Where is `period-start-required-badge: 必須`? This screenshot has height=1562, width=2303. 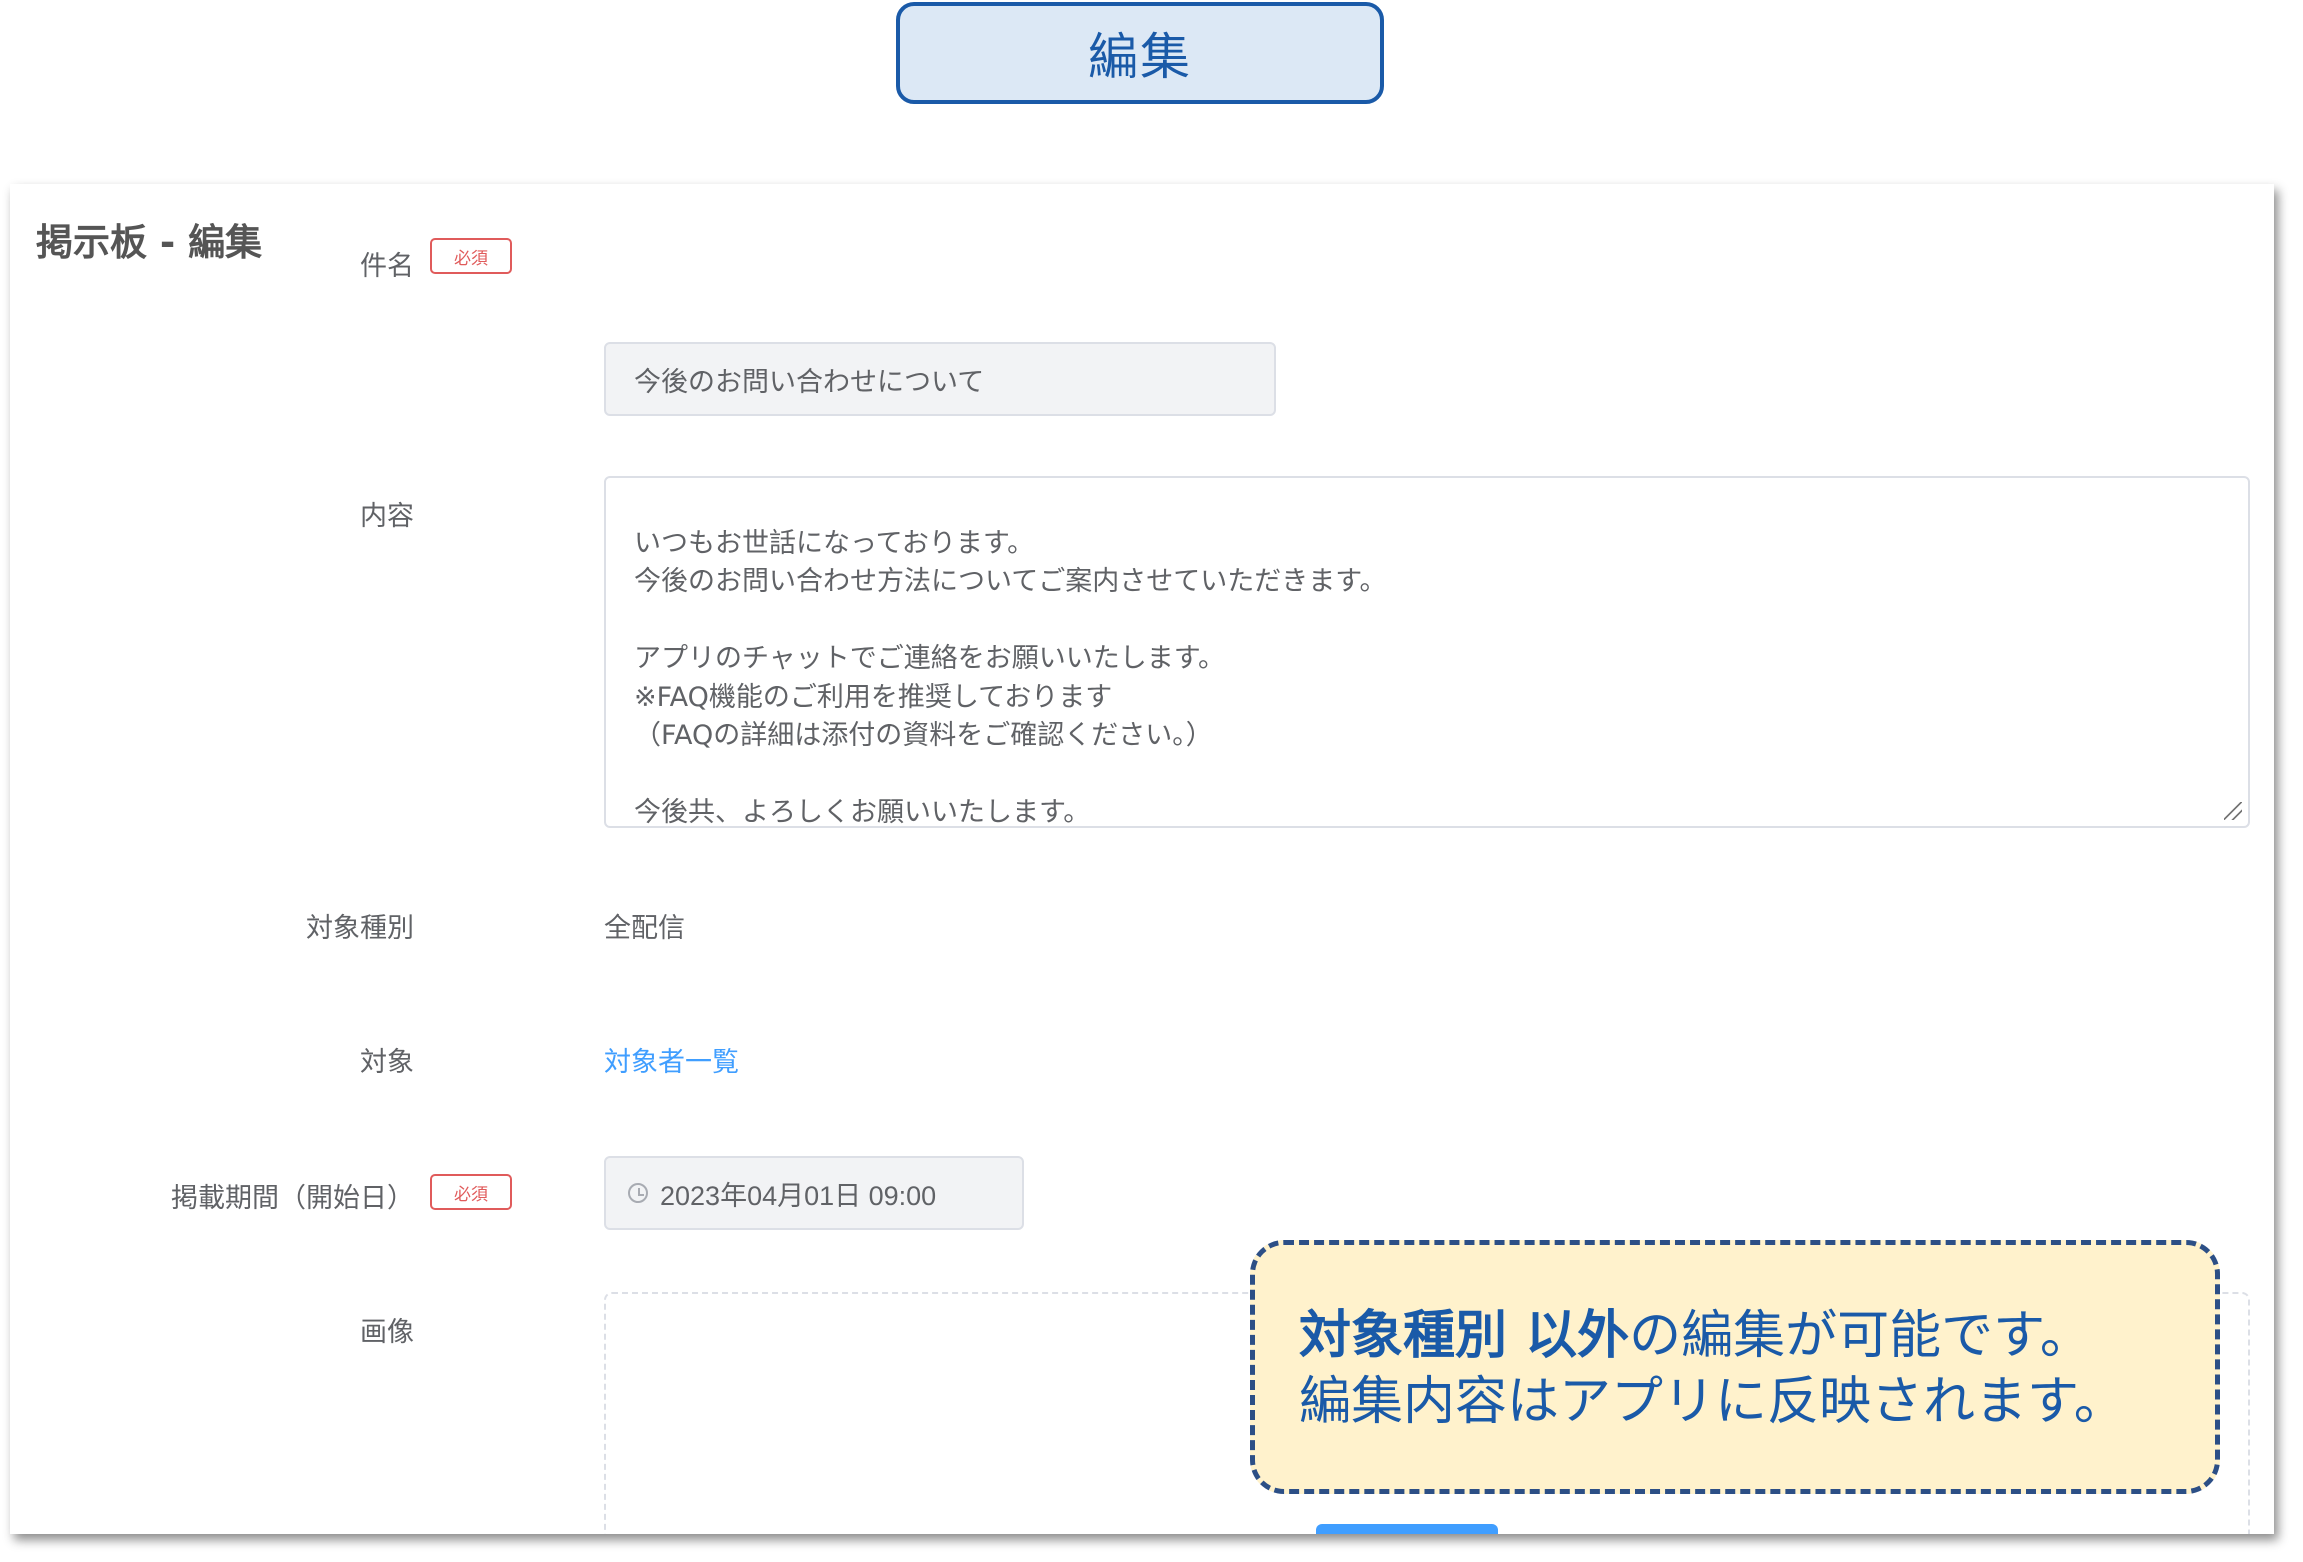 period-start-required-badge: 必須 is located at coordinates (471, 1192).